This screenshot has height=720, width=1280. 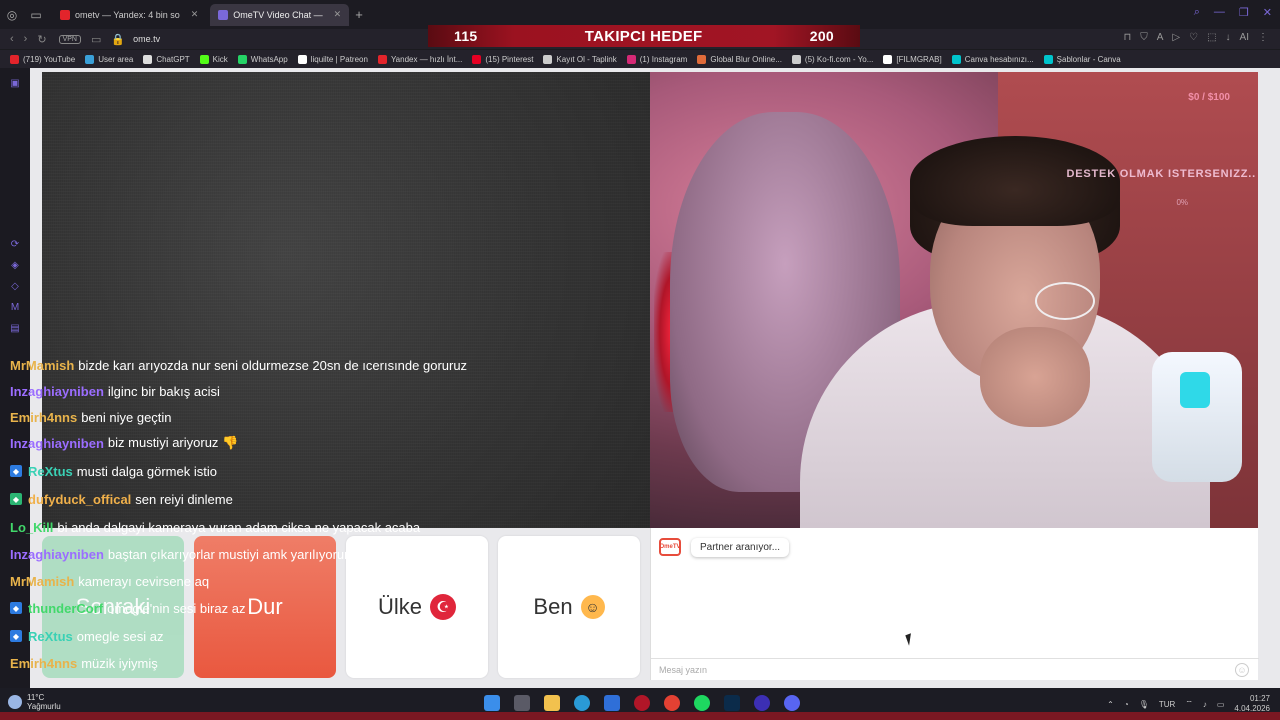 I want to click on lang-indicator: TUR, so click(x=1167, y=704).